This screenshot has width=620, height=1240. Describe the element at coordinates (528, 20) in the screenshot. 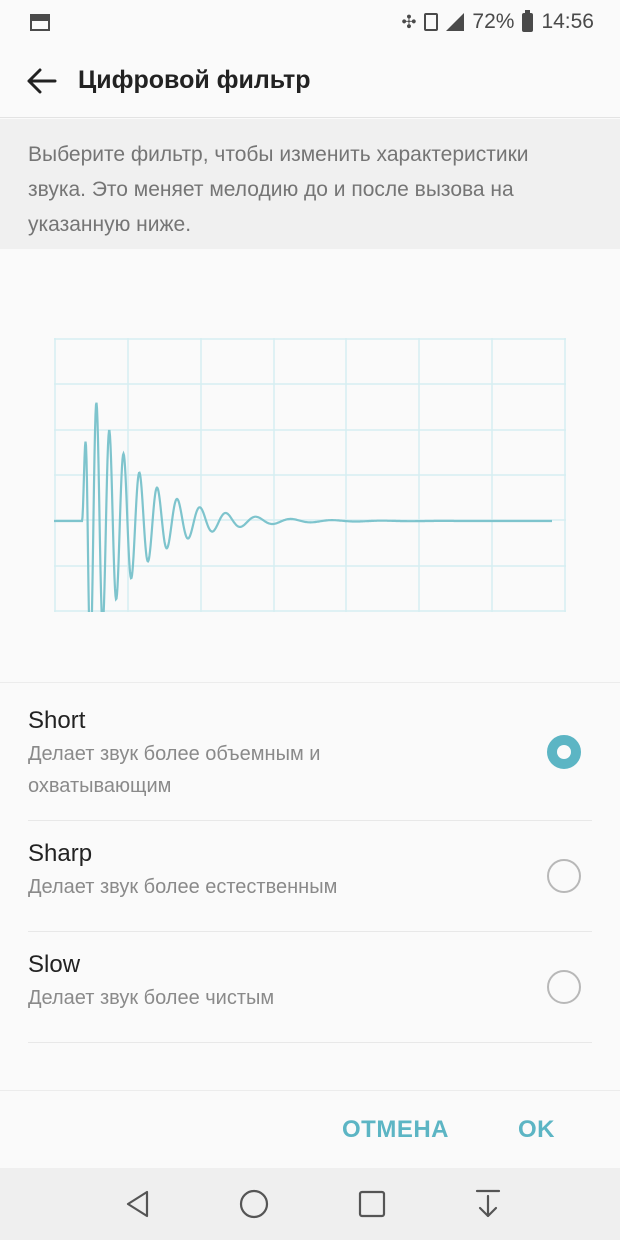

I see `battery-icon` at that location.